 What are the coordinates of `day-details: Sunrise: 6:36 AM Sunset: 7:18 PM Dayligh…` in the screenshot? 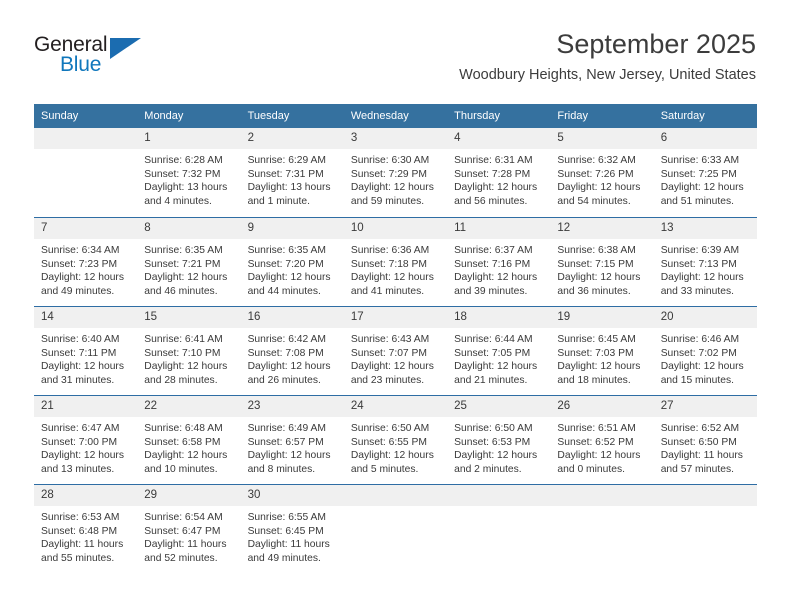 It's located at (395, 268).